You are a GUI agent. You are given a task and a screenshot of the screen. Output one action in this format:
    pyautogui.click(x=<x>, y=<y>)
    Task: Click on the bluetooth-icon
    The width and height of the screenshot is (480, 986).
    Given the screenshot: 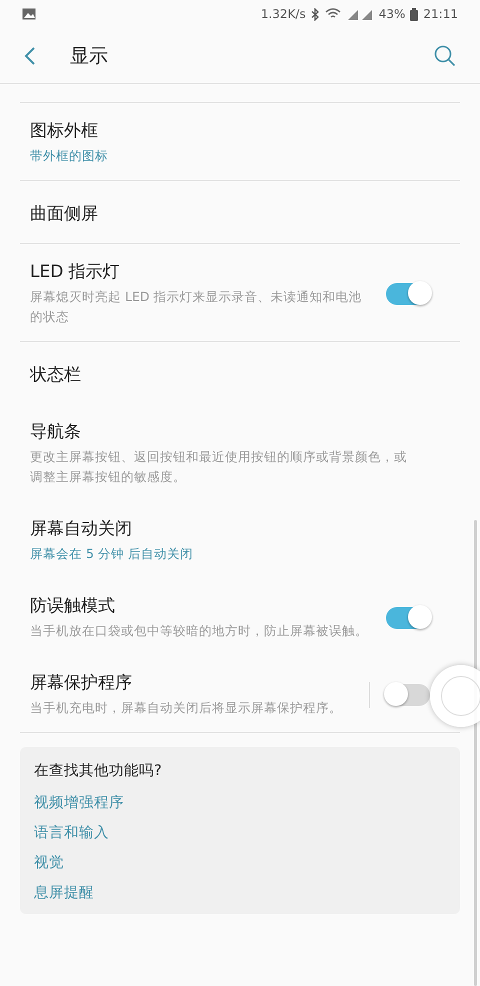 What is the action you would take?
    pyautogui.click(x=315, y=14)
    